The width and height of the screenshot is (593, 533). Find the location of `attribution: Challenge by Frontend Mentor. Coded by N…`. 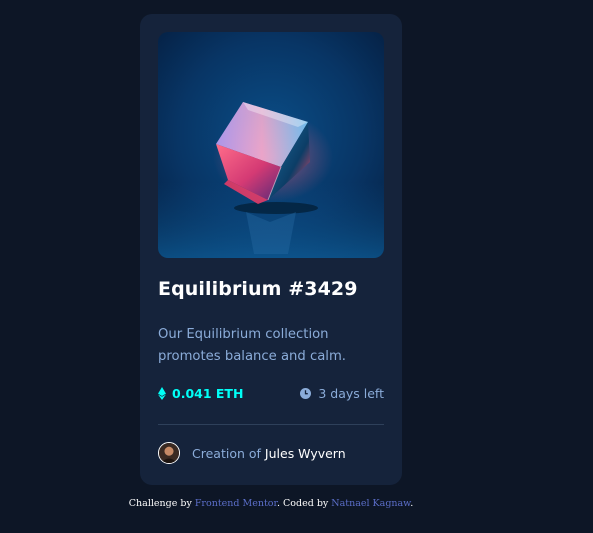

attribution: Challenge by Frontend Mentor. Coded by N… is located at coordinates (271, 503).